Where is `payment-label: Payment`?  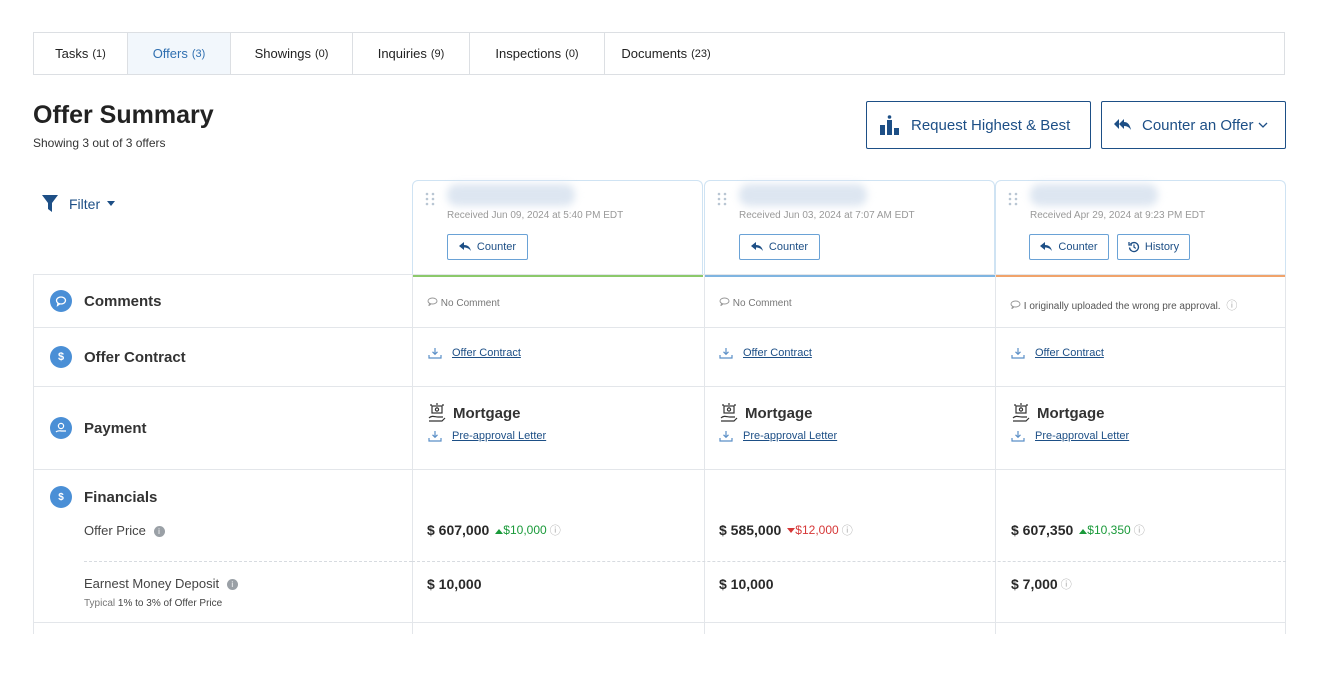 payment-label: Payment is located at coordinates (115, 428).